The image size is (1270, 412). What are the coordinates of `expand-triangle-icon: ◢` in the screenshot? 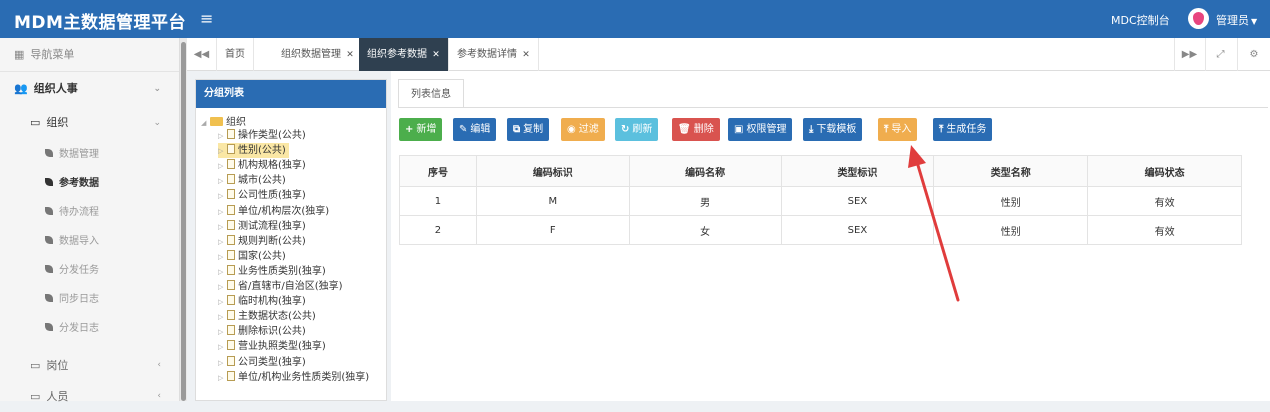 It's located at (205, 123).